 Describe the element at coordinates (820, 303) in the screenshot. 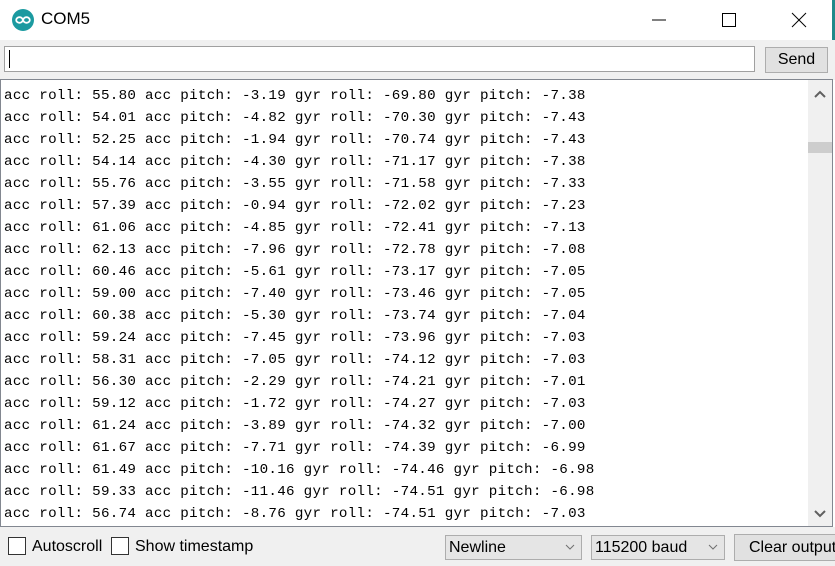

I see `vertical-scrollbar` at that location.